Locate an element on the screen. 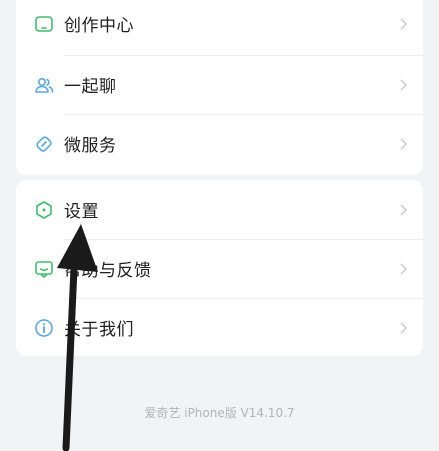  settings-icon is located at coordinates (44, 210).